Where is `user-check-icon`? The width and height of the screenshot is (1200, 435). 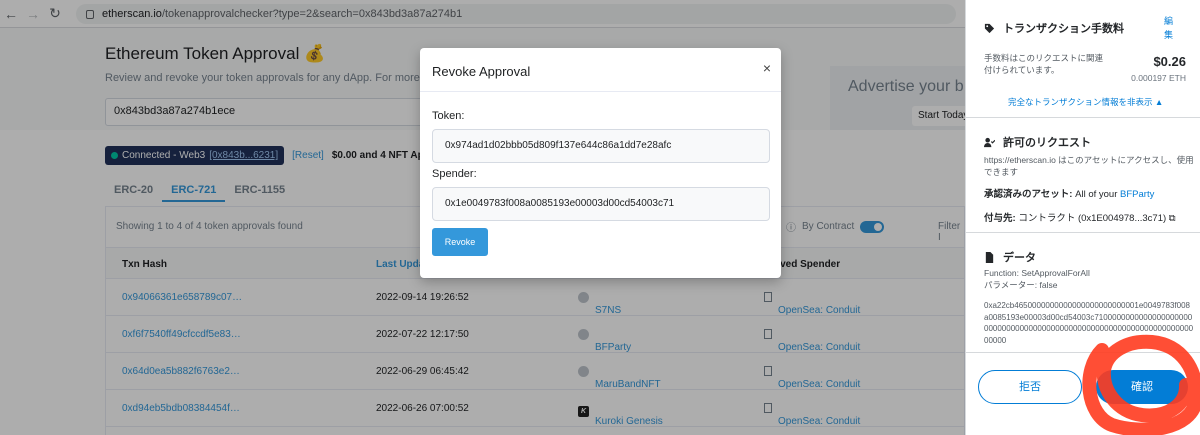 user-check-icon is located at coordinates (989, 142).